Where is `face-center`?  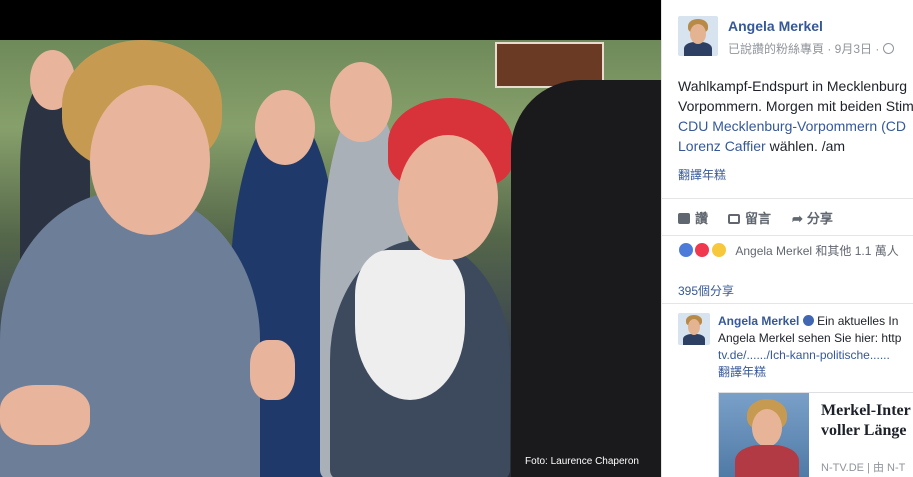 face-center is located at coordinates (448, 197).